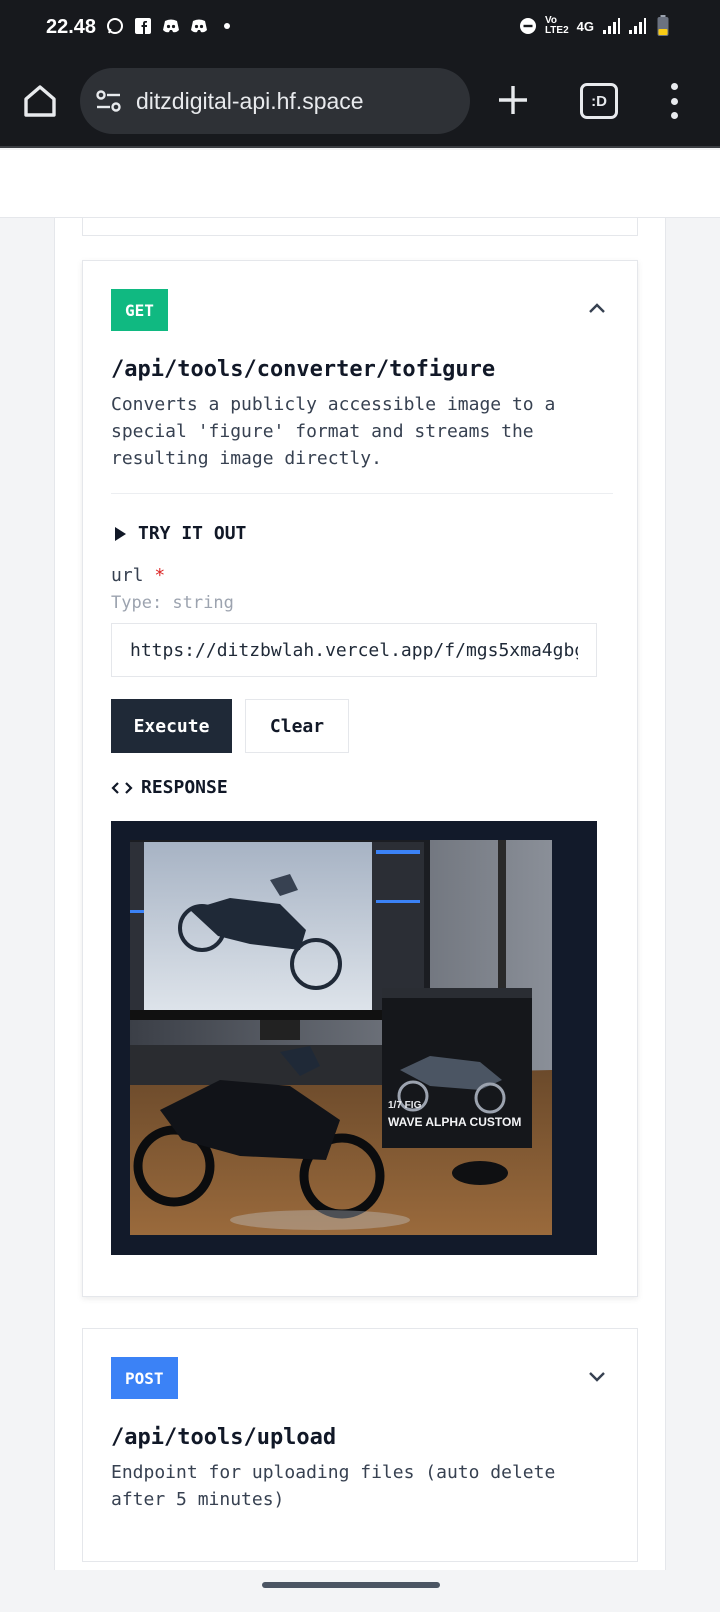  Describe the element at coordinates (250, 100) in the screenshot. I see `url-text: ditzdigital-api.hf.space` at that location.